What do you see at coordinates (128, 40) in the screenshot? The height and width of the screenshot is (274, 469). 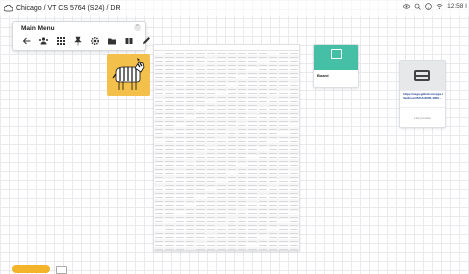 I see `book-icon` at bounding box center [128, 40].